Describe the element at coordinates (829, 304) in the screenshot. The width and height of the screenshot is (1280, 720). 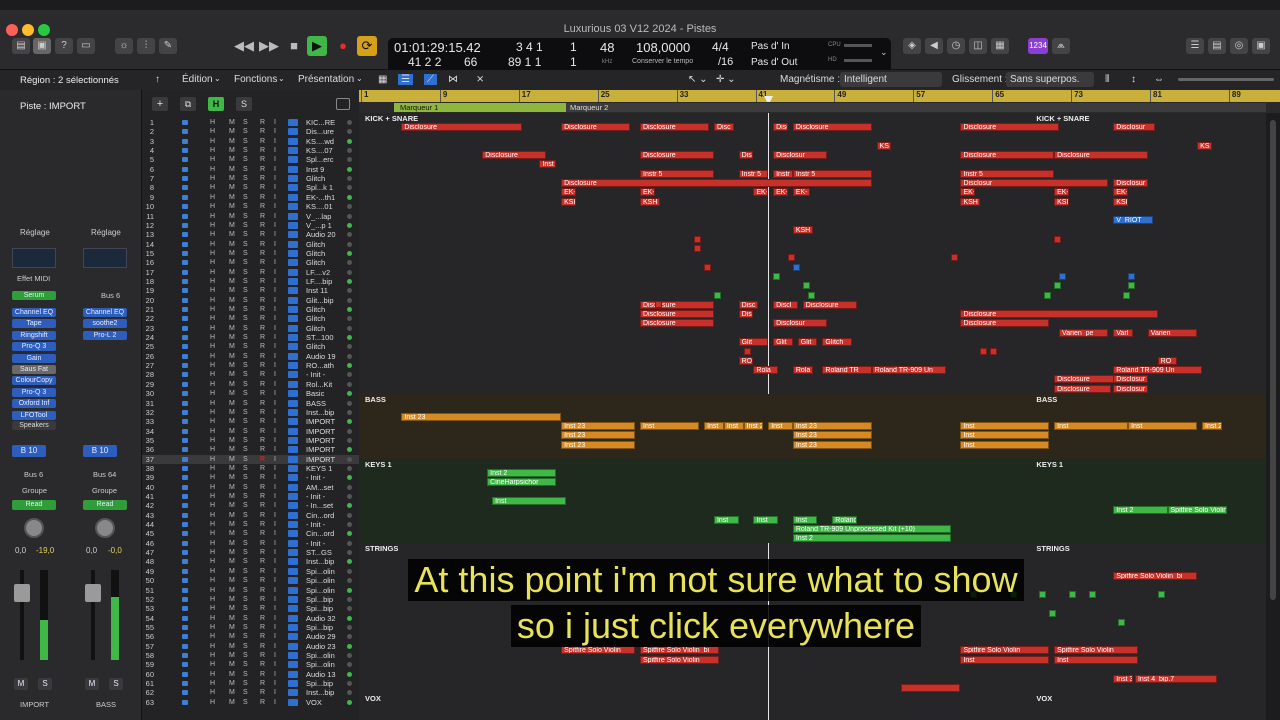
I see `region: Disclosure` at that location.